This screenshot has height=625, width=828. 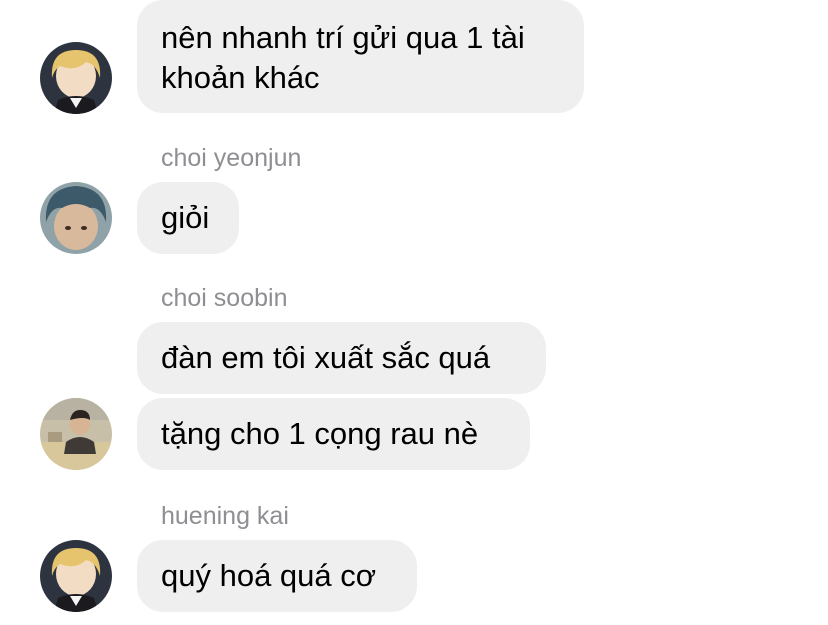 I want to click on sender-name: choi yeonjun, so click(x=231, y=158).